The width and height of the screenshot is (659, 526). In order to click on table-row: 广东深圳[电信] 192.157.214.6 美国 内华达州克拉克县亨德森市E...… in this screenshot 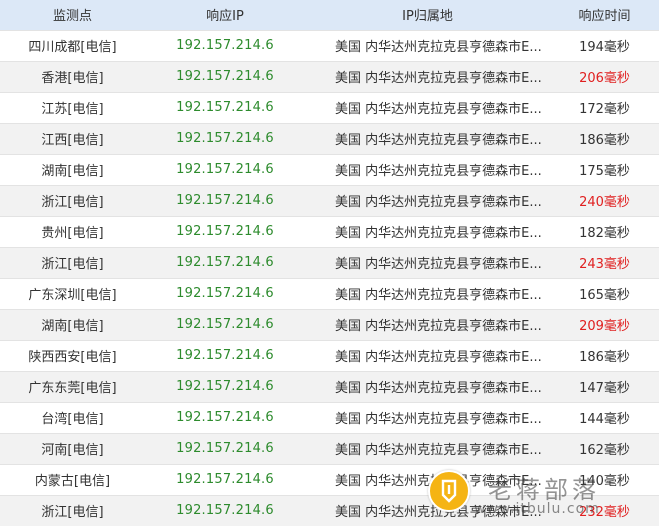, I will do `click(329, 293)`.